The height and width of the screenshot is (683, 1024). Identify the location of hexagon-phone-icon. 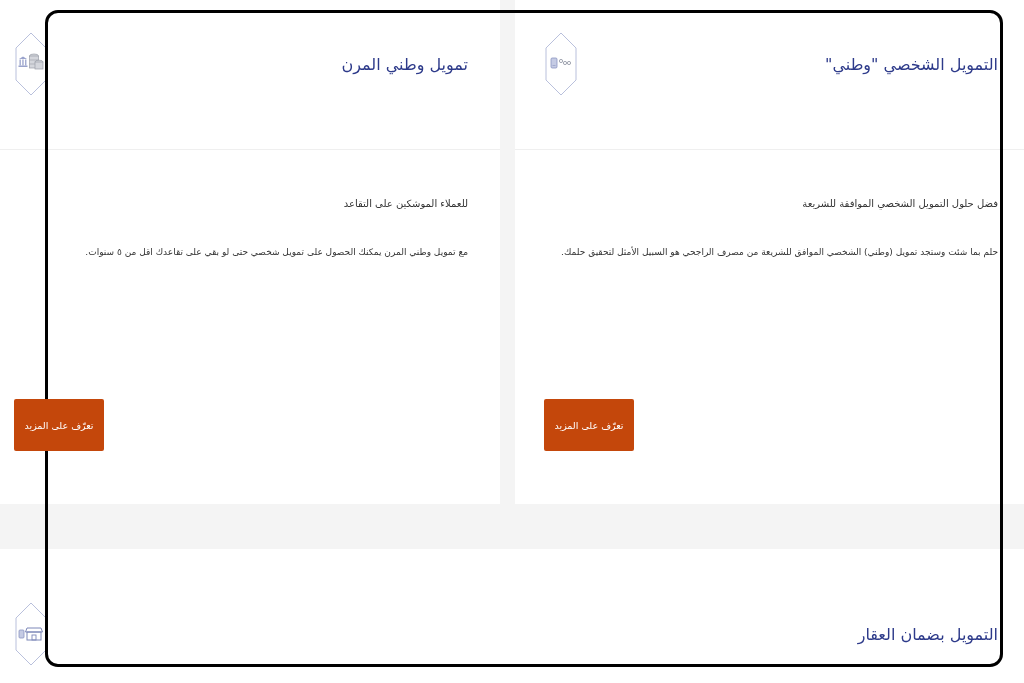
(561, 64).